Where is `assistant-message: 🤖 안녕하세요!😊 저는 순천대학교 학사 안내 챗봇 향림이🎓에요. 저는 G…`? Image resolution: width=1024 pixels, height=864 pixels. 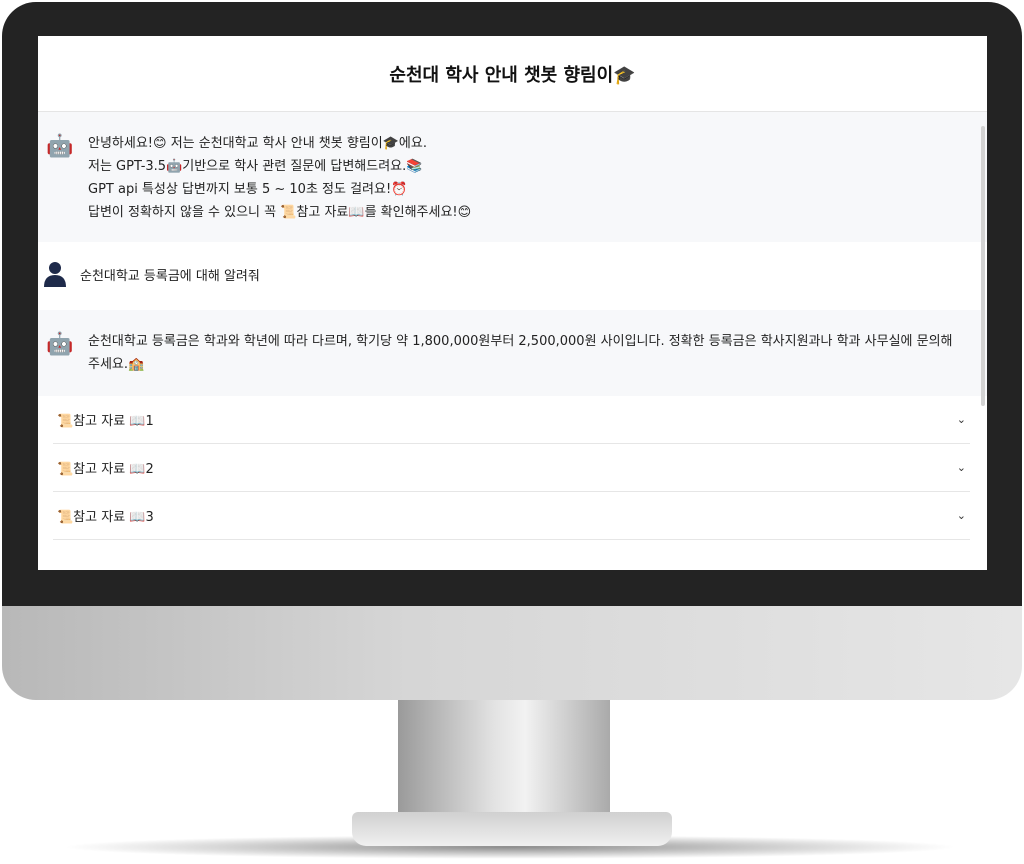
assistant-message: 🤖 안녕하세요!😊 저는 순천대학교 학사 안내 챗봇 향림이🎓에요. 저는 G… is located at coordinates (512, 177).